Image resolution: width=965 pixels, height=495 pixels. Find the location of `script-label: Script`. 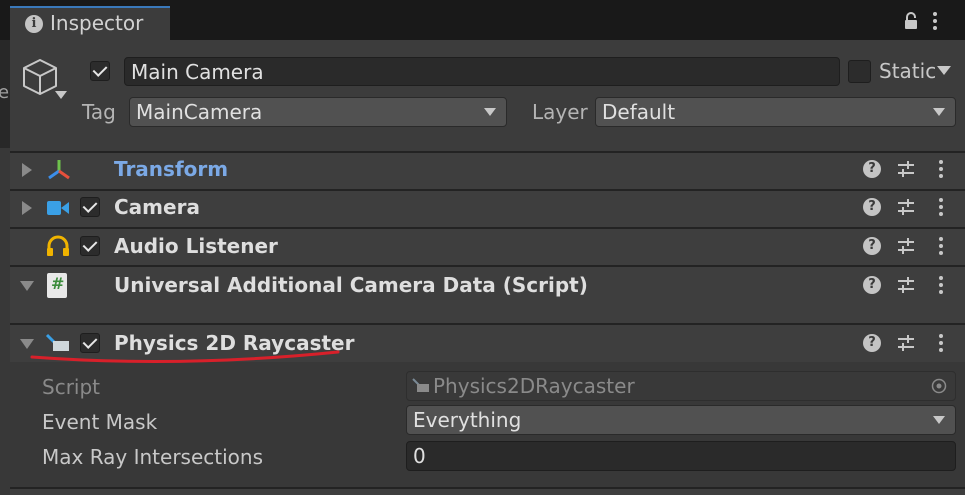

script-label: Script is located at coordinates (71, 387).